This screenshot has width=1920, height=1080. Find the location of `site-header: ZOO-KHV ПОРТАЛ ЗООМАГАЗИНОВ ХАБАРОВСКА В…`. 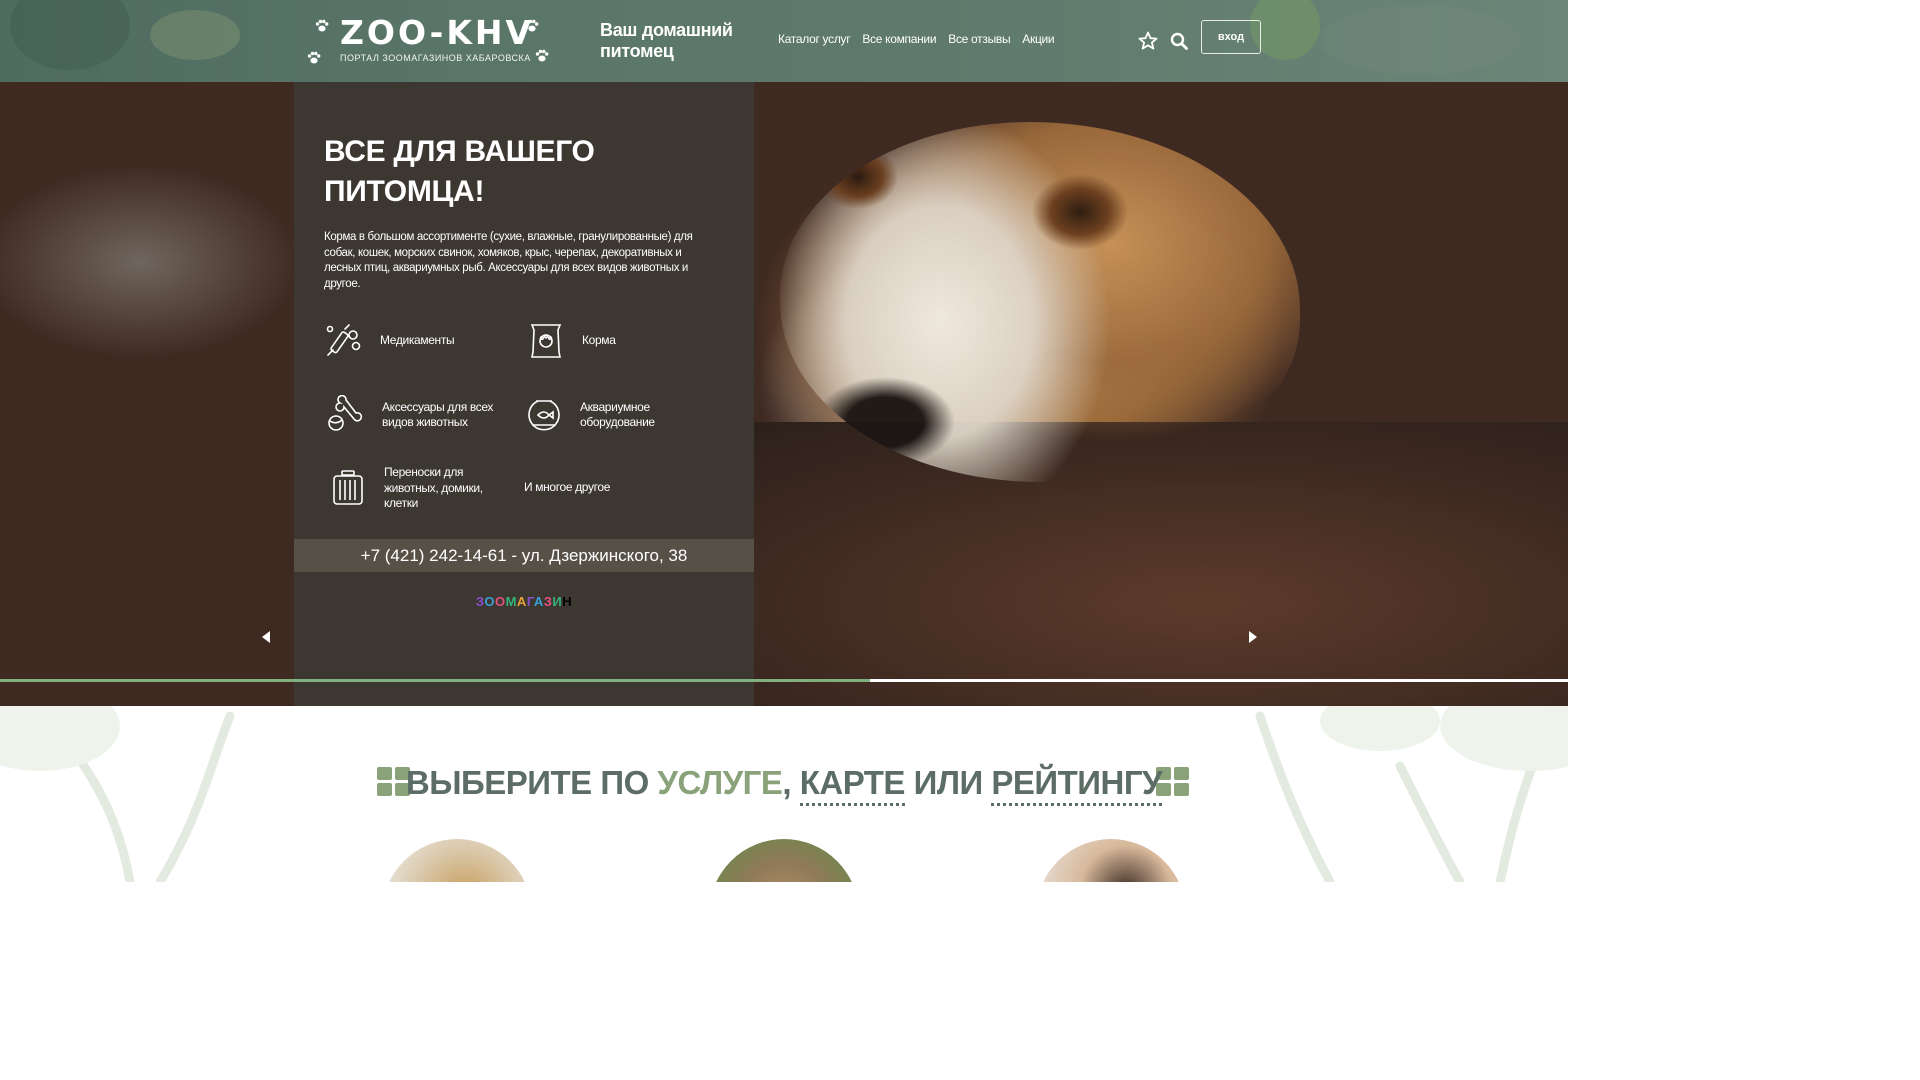

site-header: ZOO-KHV ПОРТАЛ ЗООМАГАЗИНОВ ХАБАРОВСКА В… is located at coordinates (784, 41).